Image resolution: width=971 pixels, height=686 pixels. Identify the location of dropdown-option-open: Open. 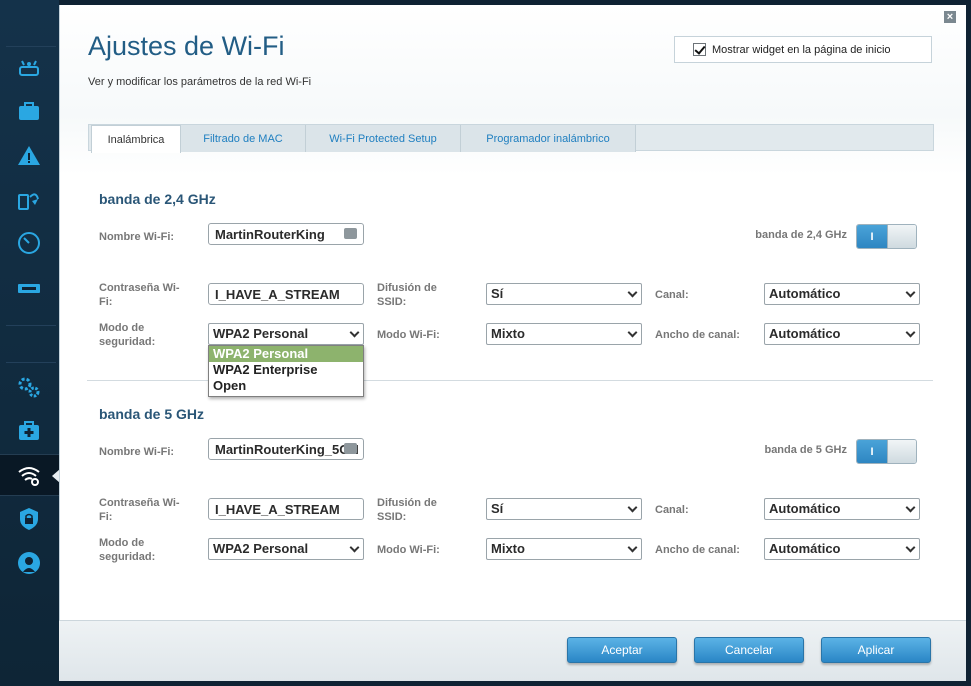
(286, 386).